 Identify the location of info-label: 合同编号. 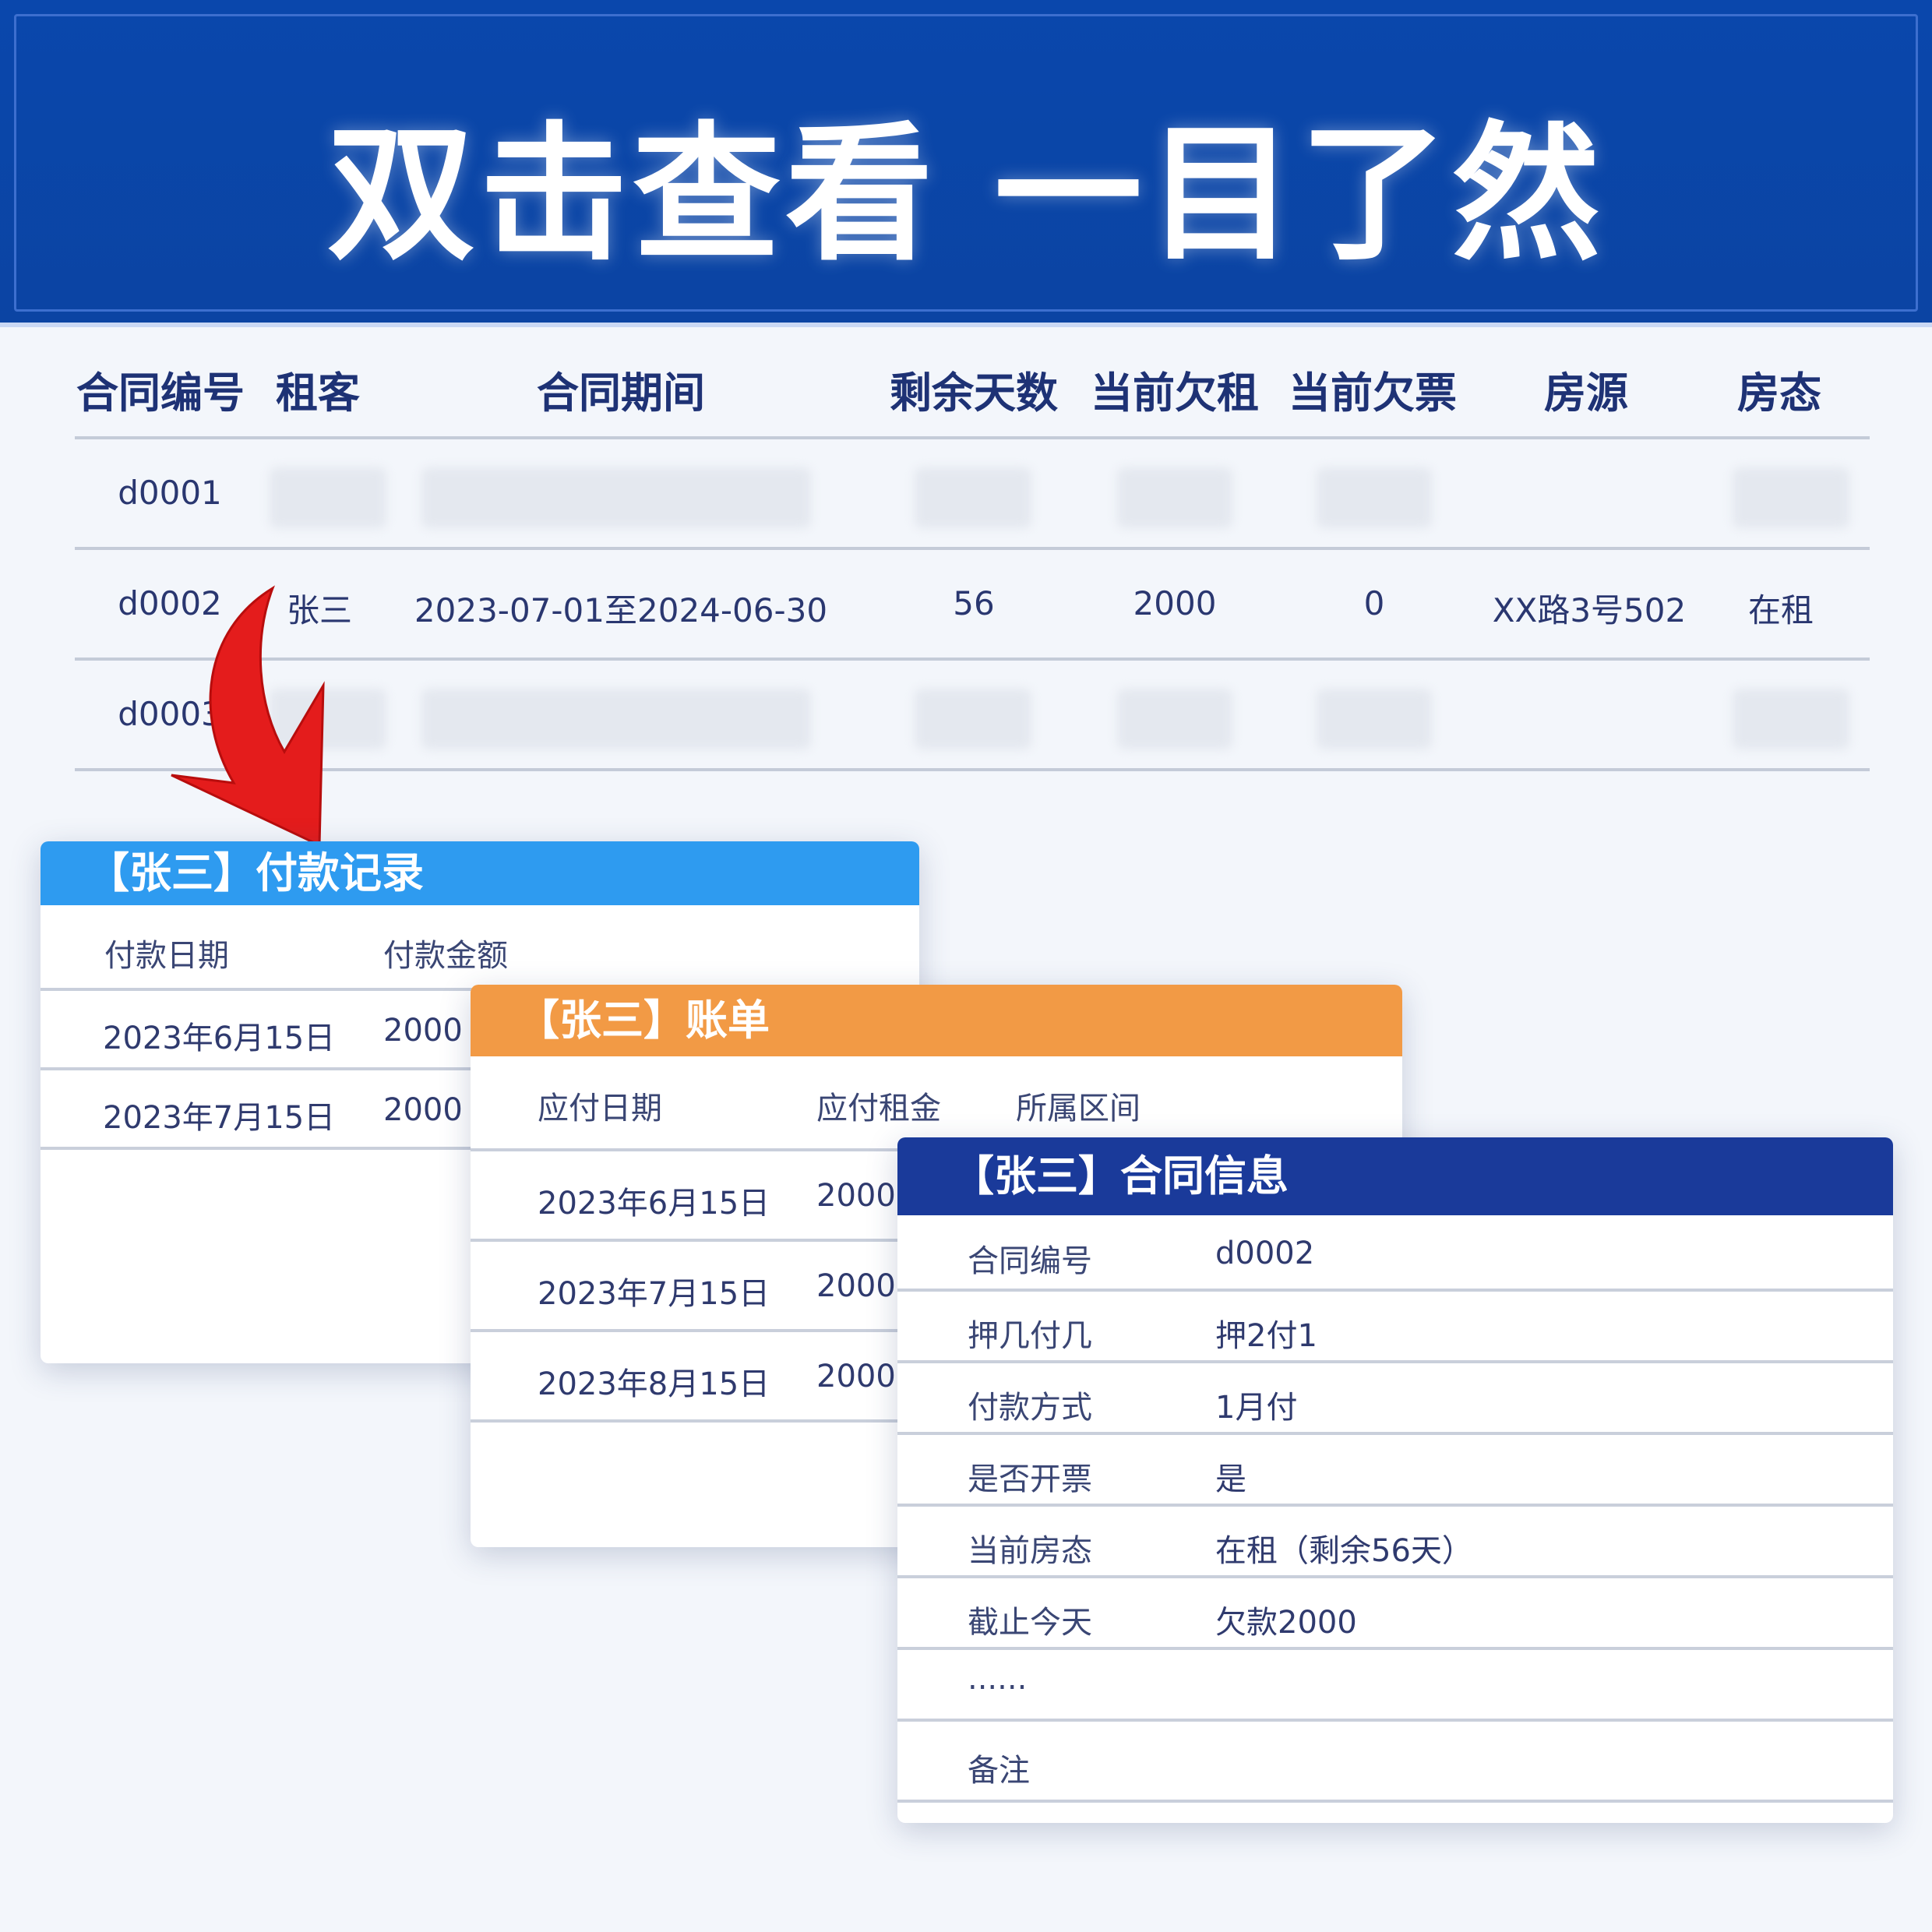
(1030, 1261).